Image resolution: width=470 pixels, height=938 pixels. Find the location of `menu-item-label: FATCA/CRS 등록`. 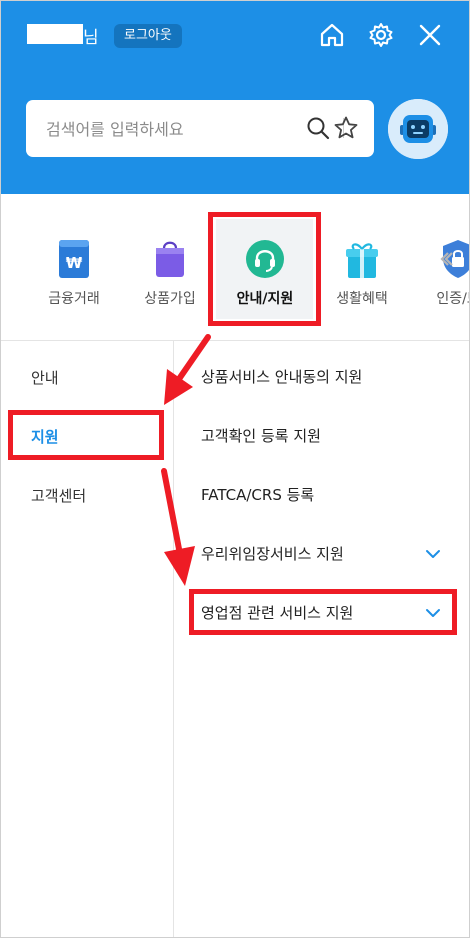

menu-item-label: FATCA/CRS 등록 is located at coordinates (258, 495).